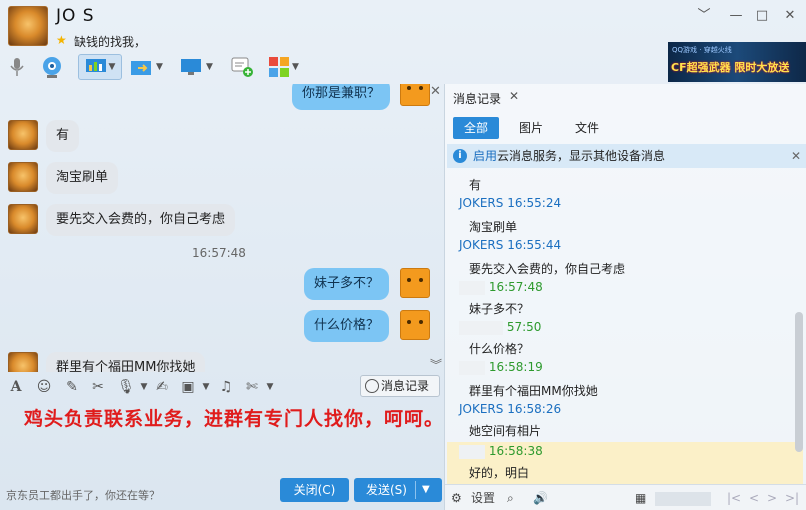  I want to click on info-icon: i, so click(460, 156).